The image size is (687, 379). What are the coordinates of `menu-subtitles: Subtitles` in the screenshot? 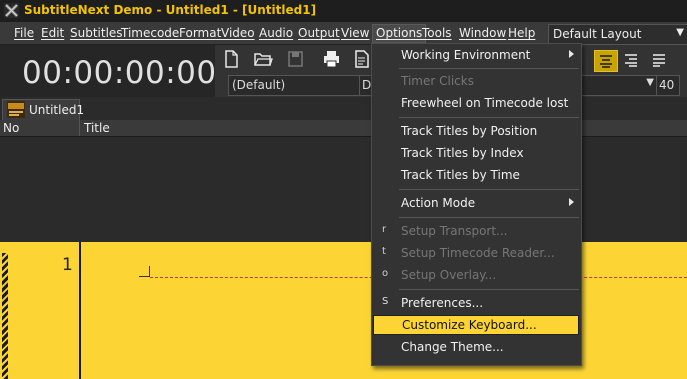 It's located at (96, 33).